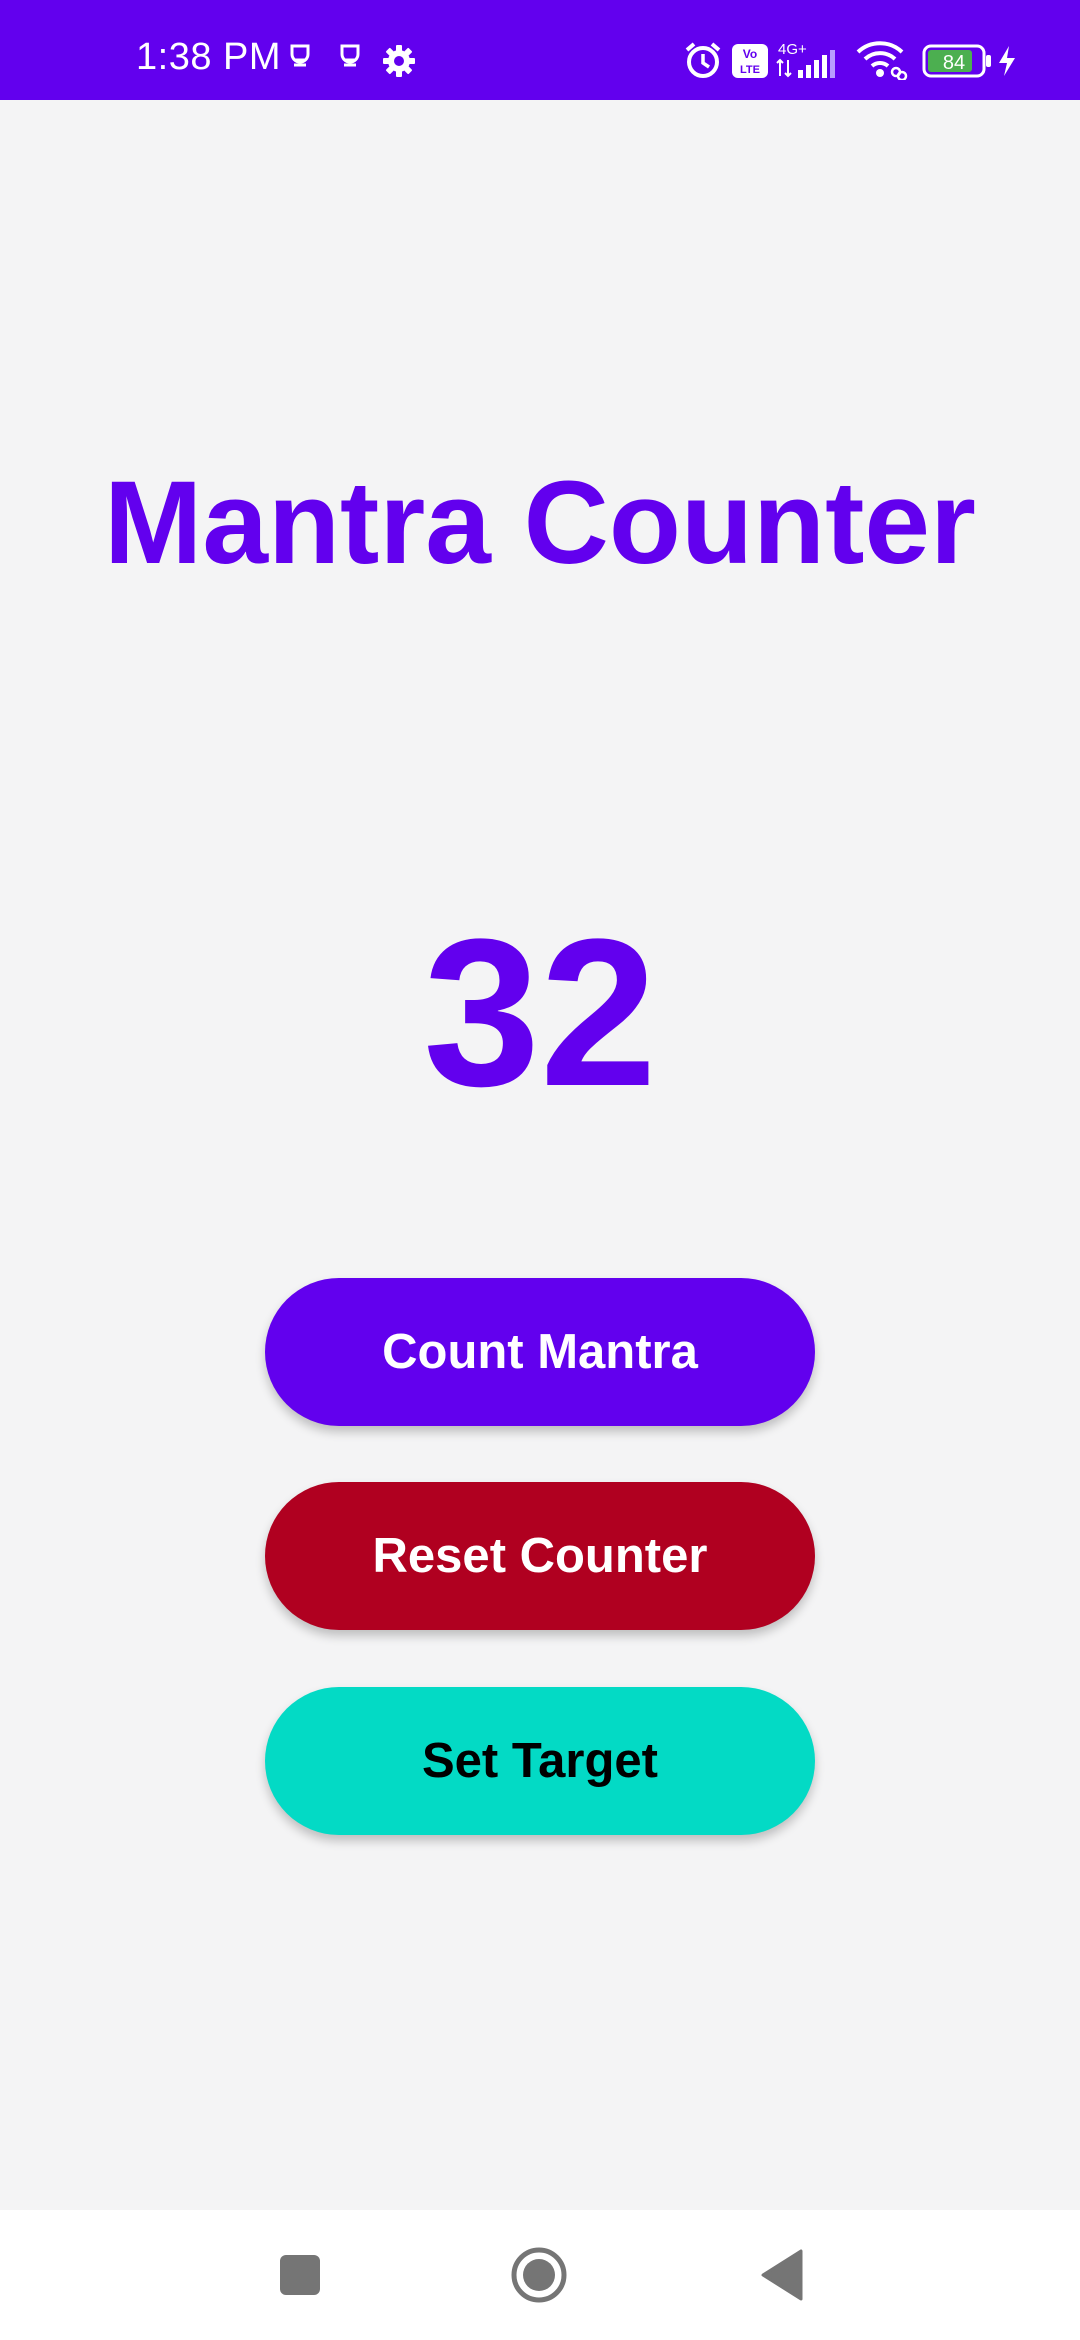 The height and width of the screenshot is (2340, 1080). I want to click on home-icon, so click(539, 2275).